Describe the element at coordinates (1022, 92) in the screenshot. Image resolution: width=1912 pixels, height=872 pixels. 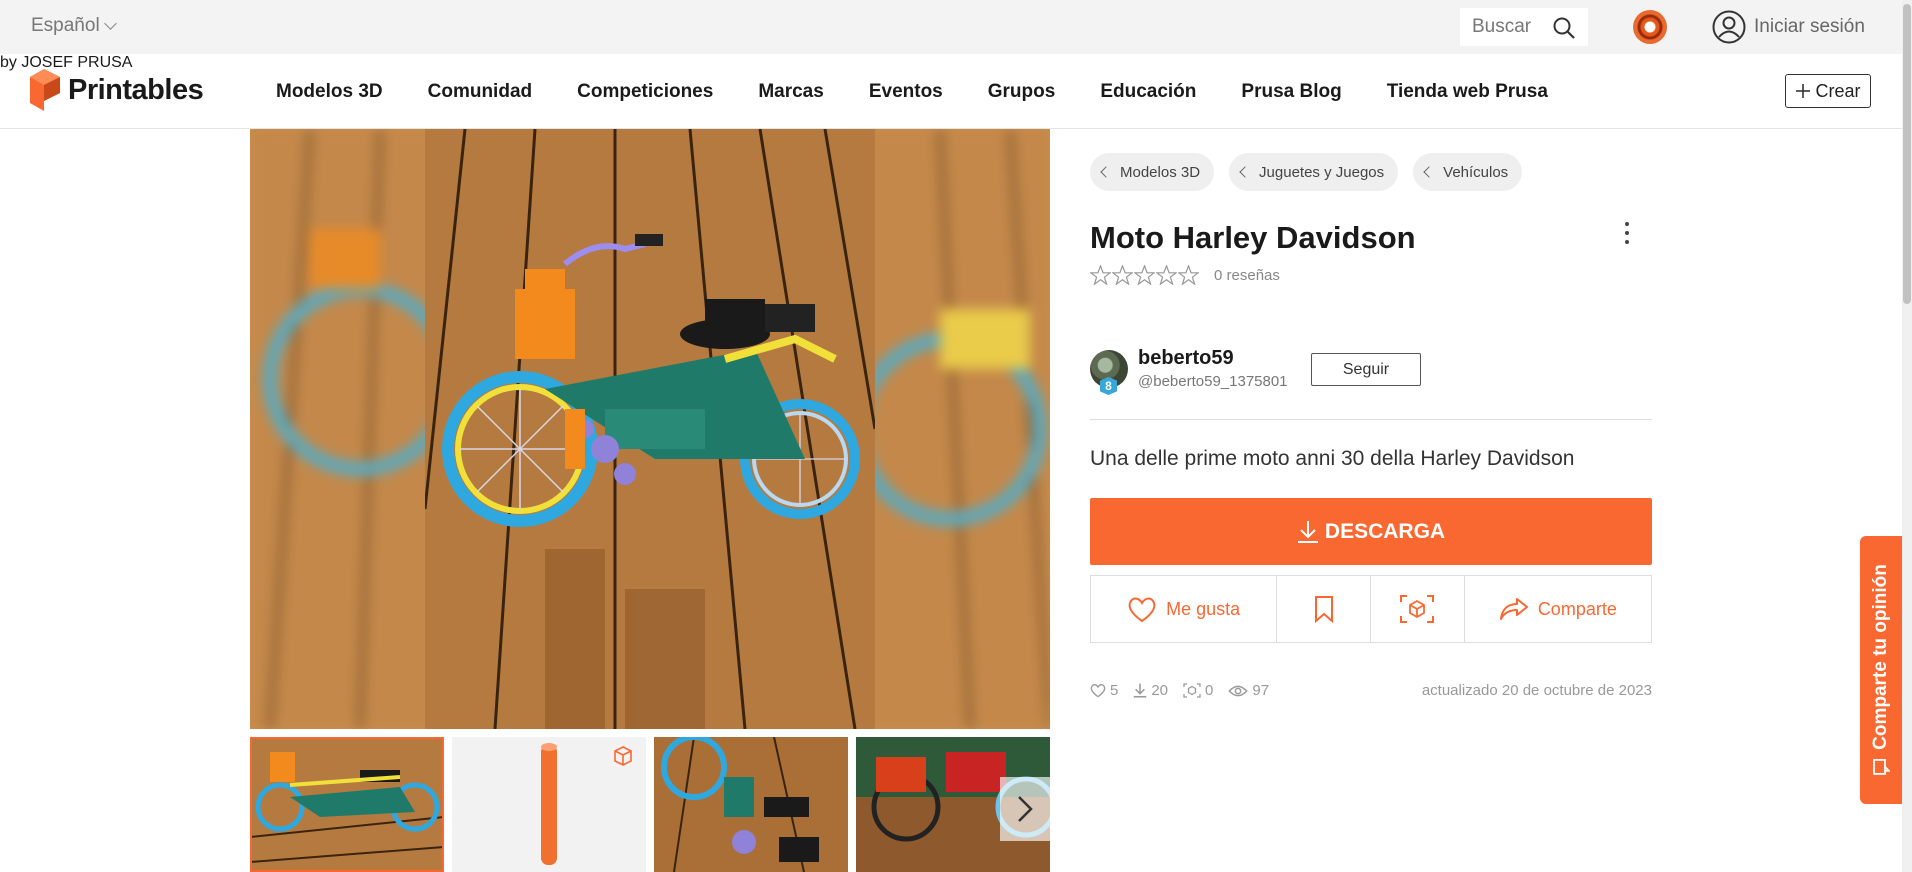
I see `nav-item-grupos: Grupos` at that location.